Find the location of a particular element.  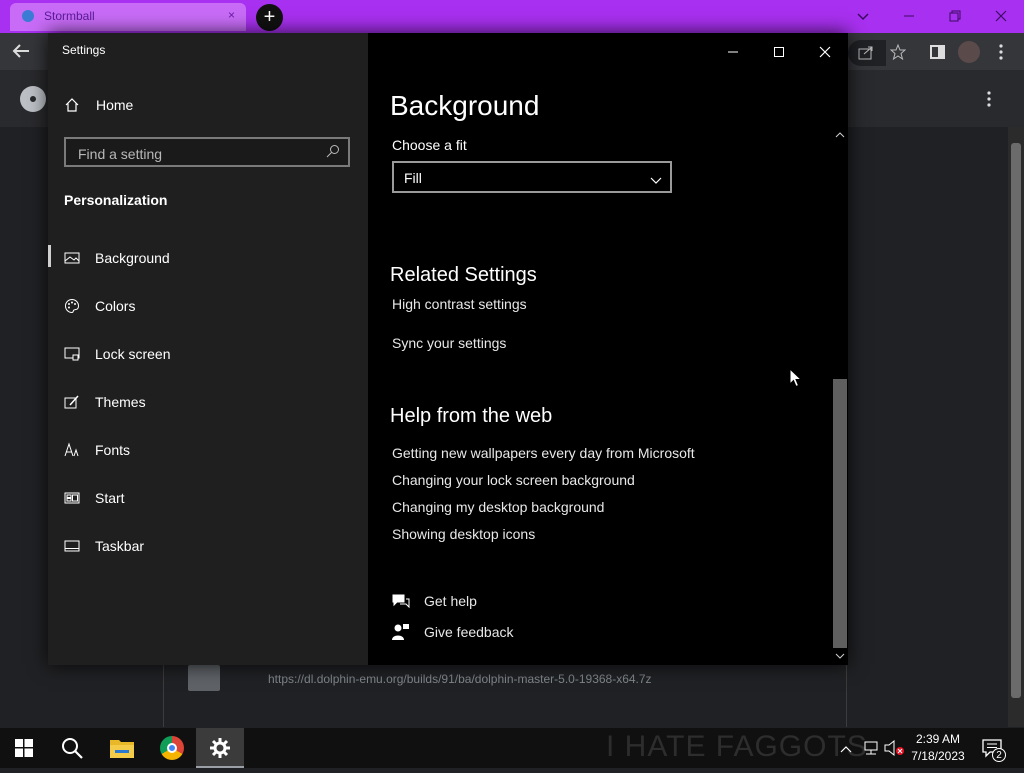

close-icon is located at coordinates (825, 53).